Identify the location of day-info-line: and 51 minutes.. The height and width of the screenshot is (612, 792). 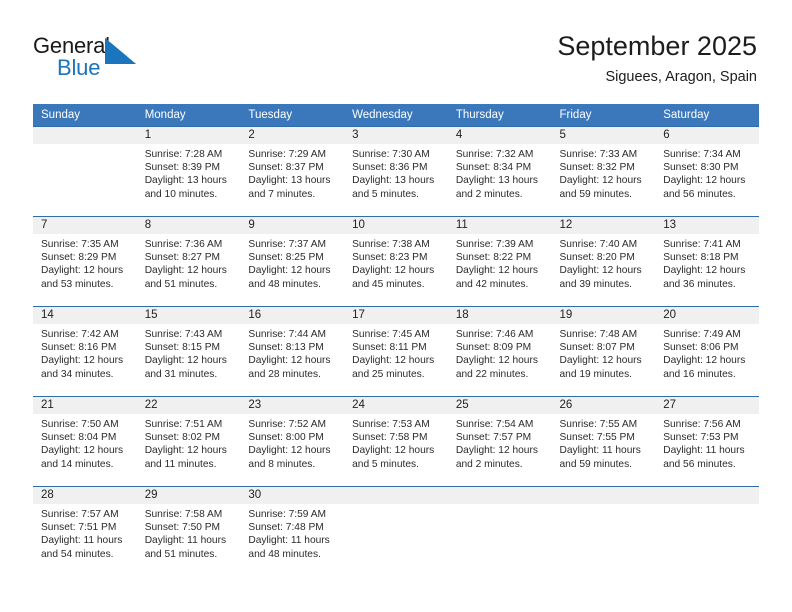
(181, 284).